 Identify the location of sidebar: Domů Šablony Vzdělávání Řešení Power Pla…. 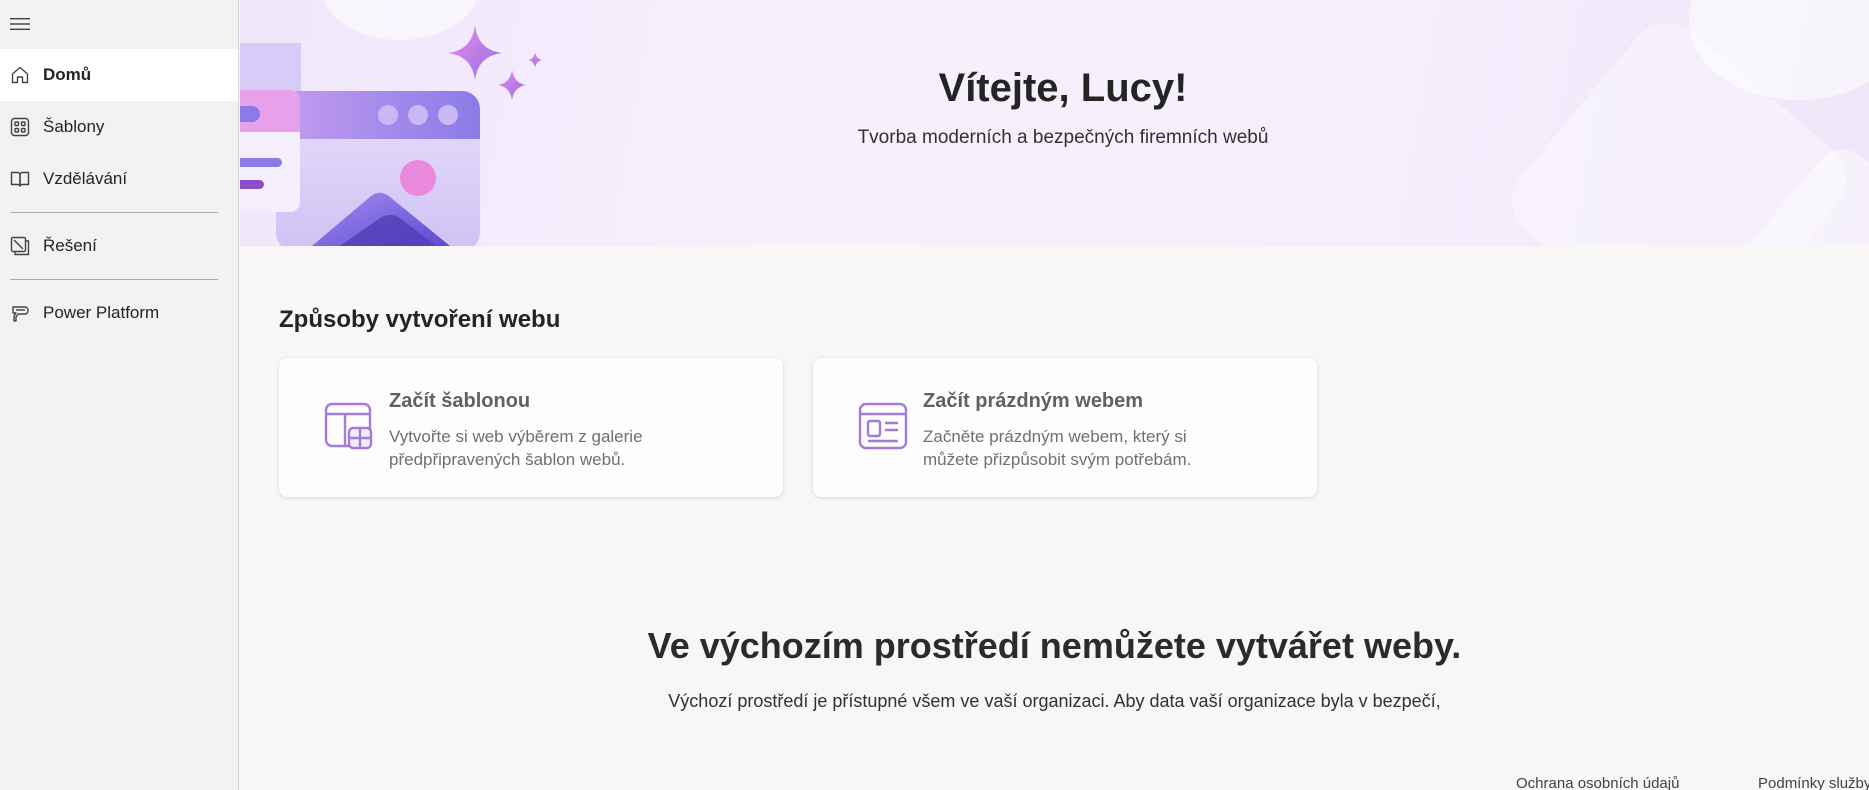
(119, 395).